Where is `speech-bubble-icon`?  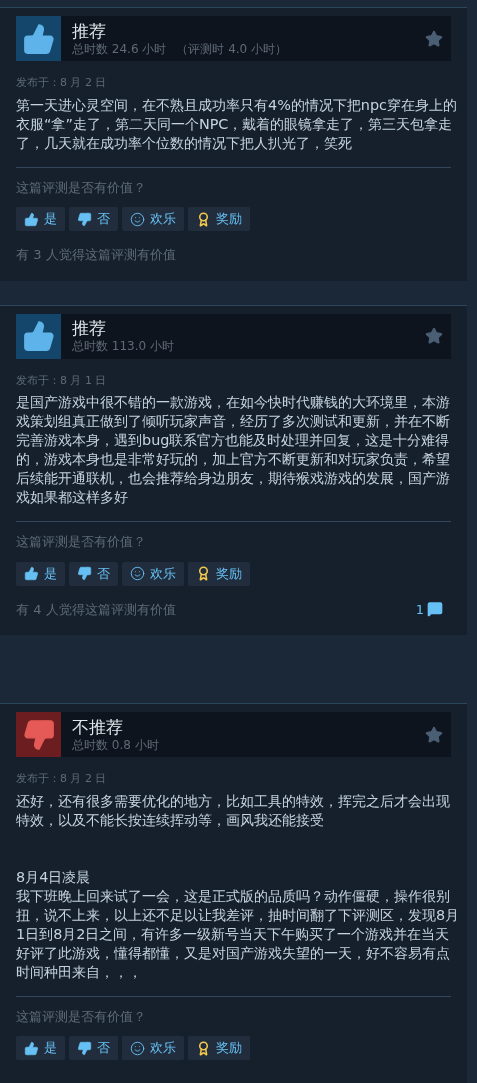
speech-bubble-icon is located at coordinates (435, 609).